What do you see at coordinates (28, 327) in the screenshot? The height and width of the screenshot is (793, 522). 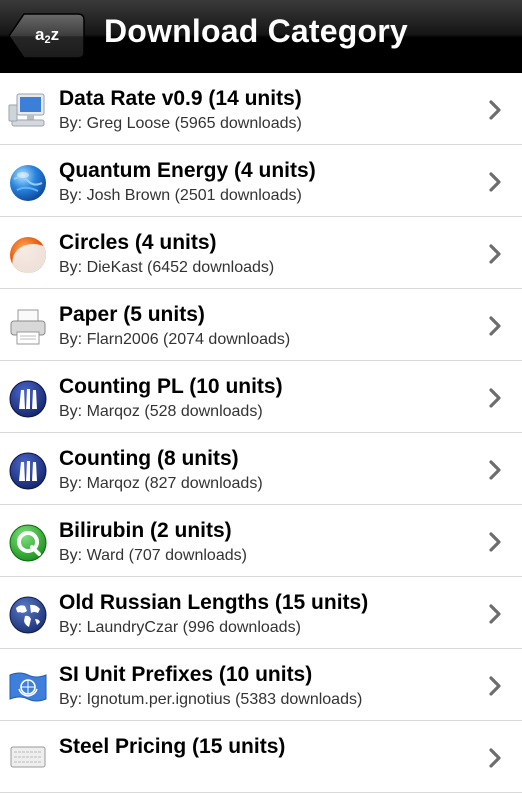 I see `printer-icon` at bounding box center [28, 327].